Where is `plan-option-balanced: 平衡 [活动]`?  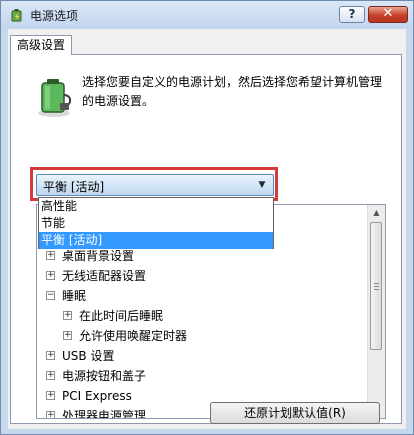
plan-option-balanced: 平衡 [活动] is located at coordinates (156, 240).